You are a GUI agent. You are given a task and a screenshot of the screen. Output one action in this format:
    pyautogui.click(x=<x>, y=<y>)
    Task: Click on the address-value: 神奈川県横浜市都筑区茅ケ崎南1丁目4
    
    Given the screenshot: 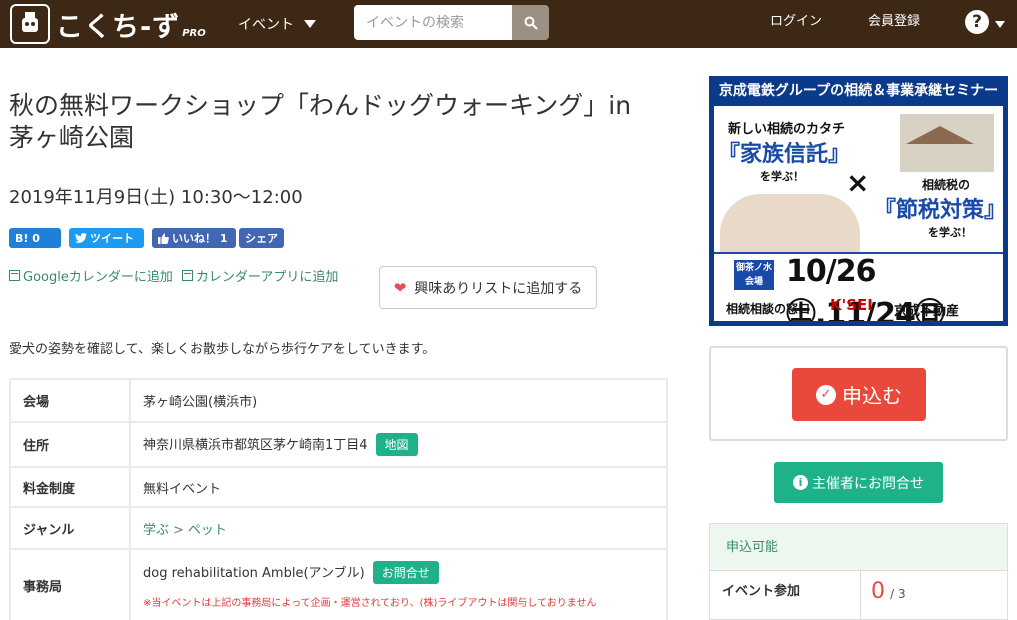 What is the action you would take?
    pyautogui.click(x=255, y=445)
    